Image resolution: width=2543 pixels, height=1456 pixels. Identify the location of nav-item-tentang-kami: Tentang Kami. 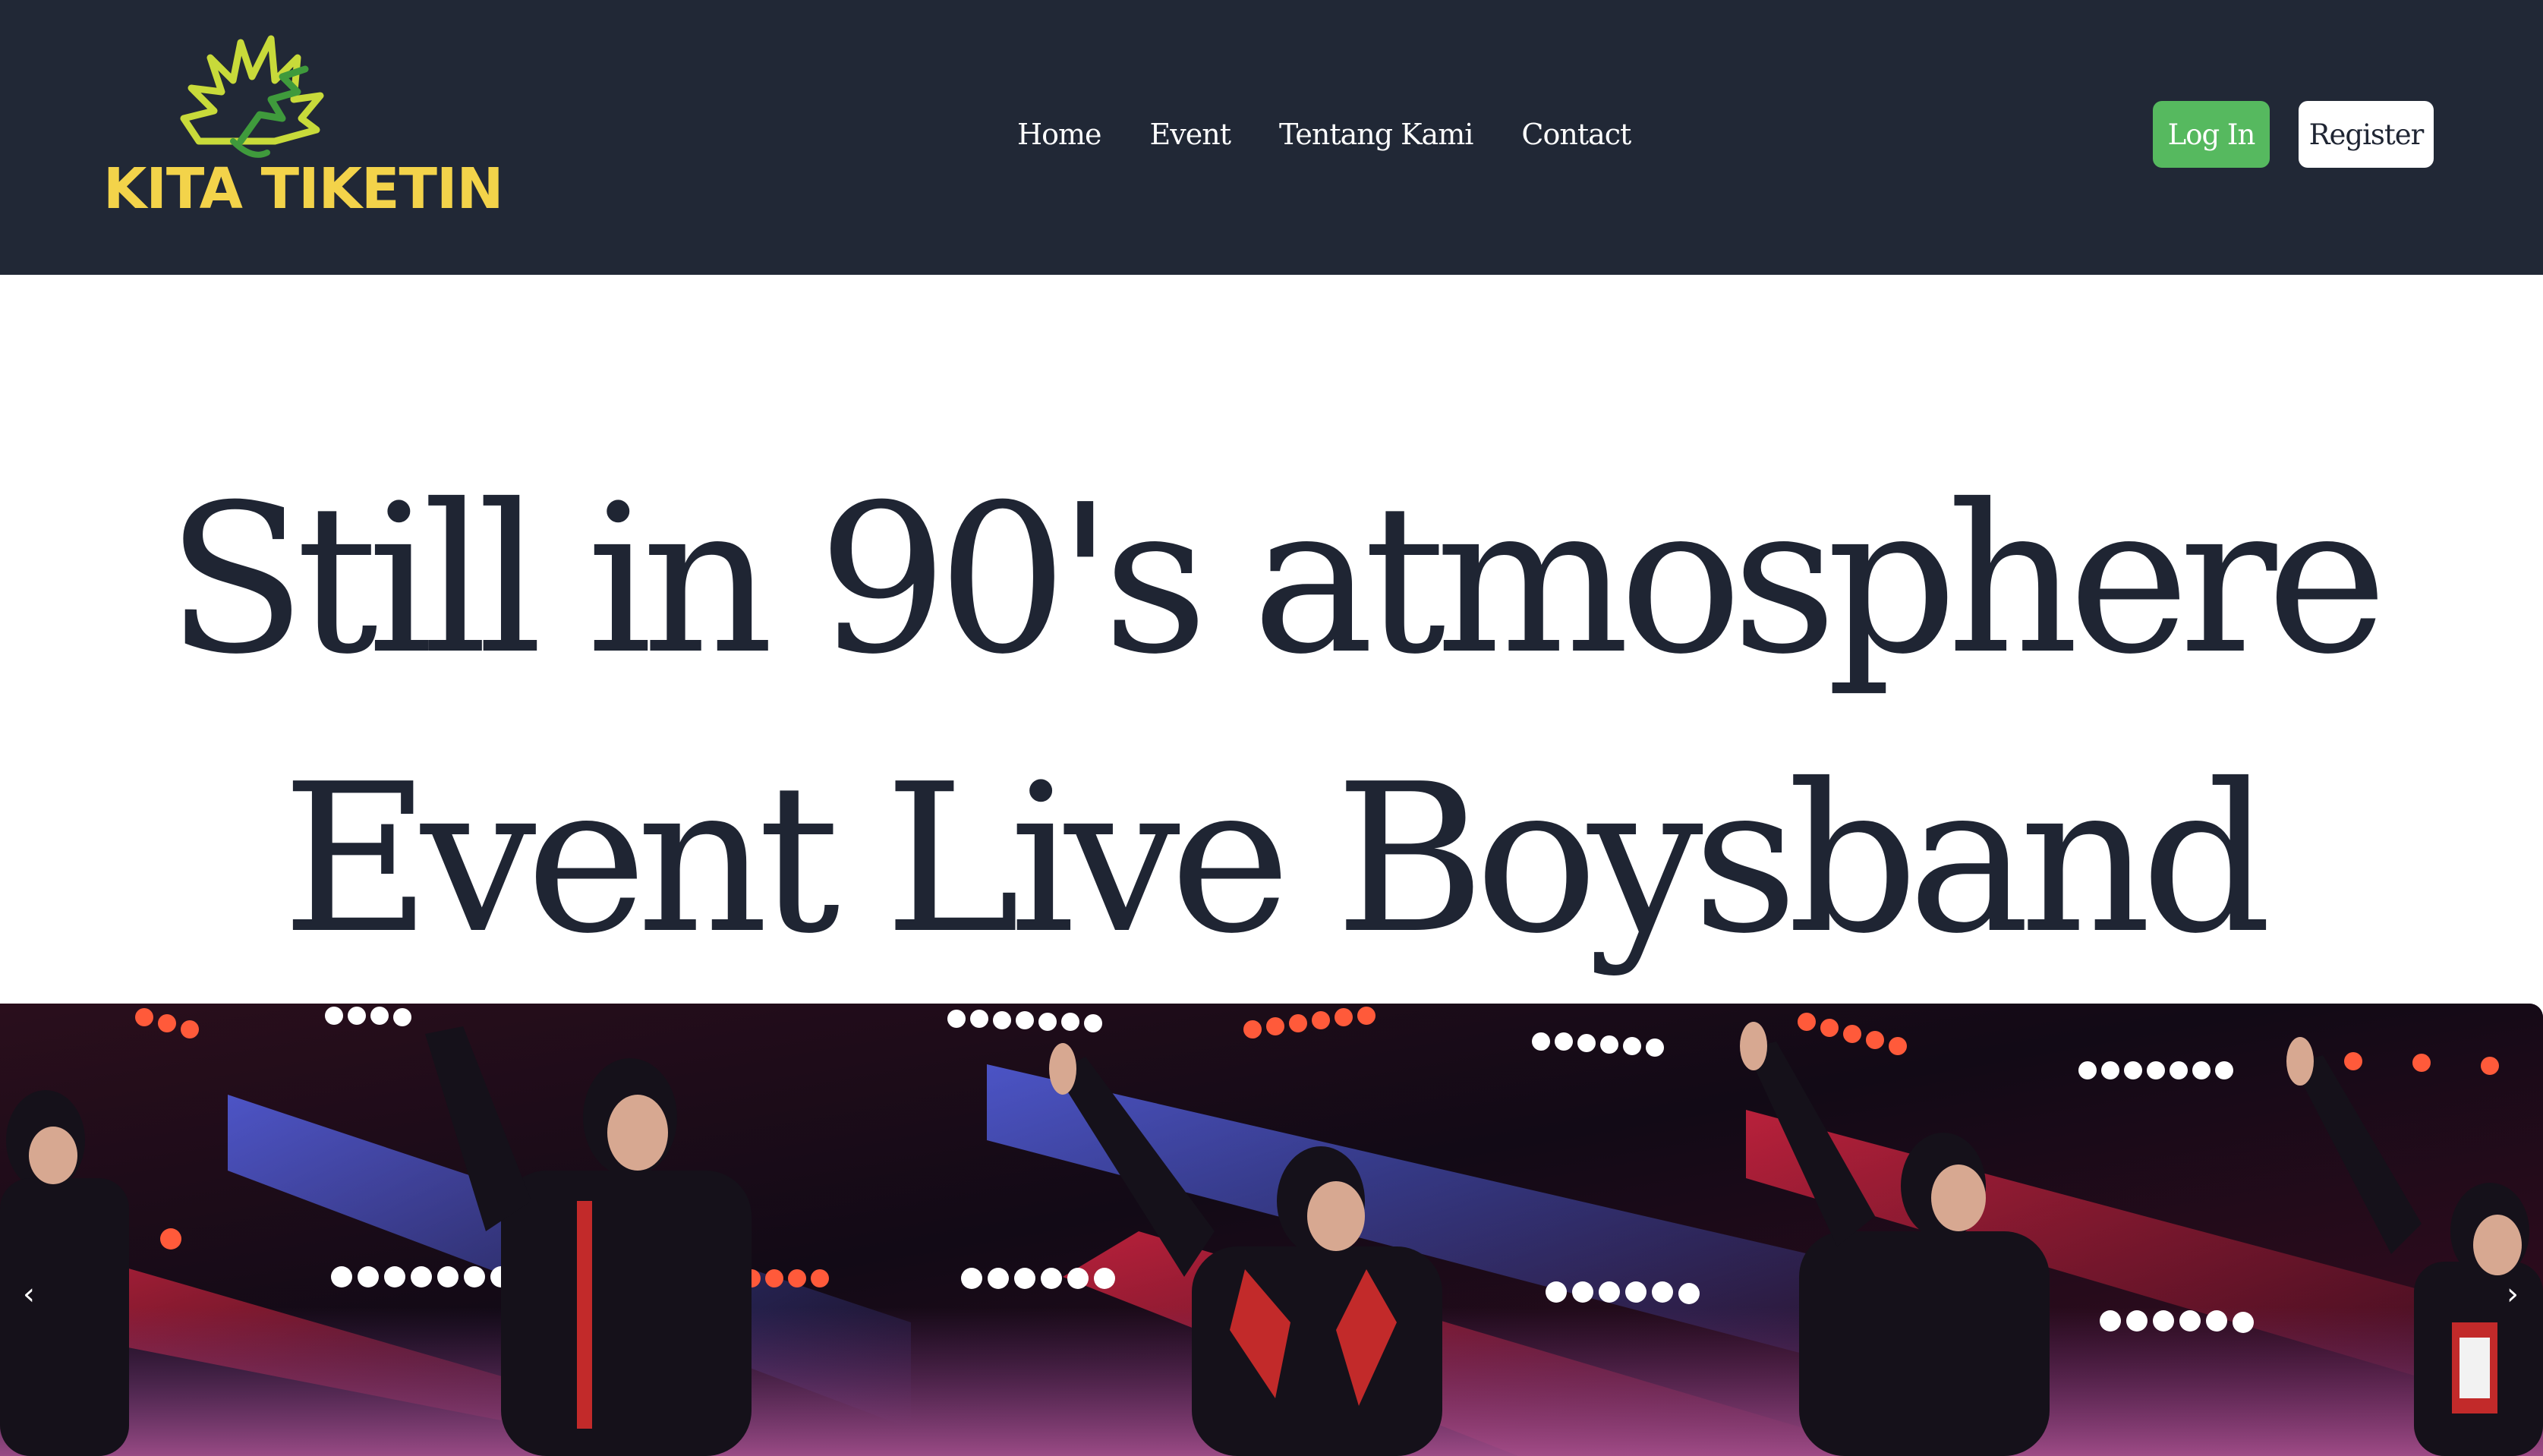
(1376, 134).